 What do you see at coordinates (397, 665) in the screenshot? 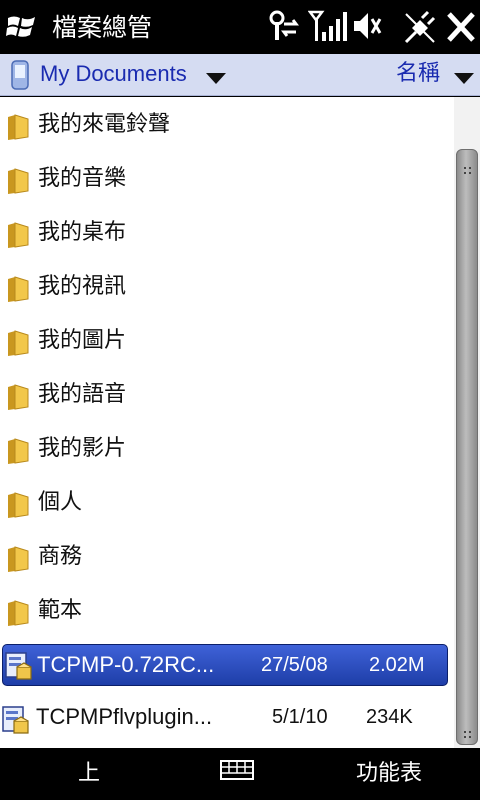
I see `file-size: 2.02M` at bounding box center [397, 665].